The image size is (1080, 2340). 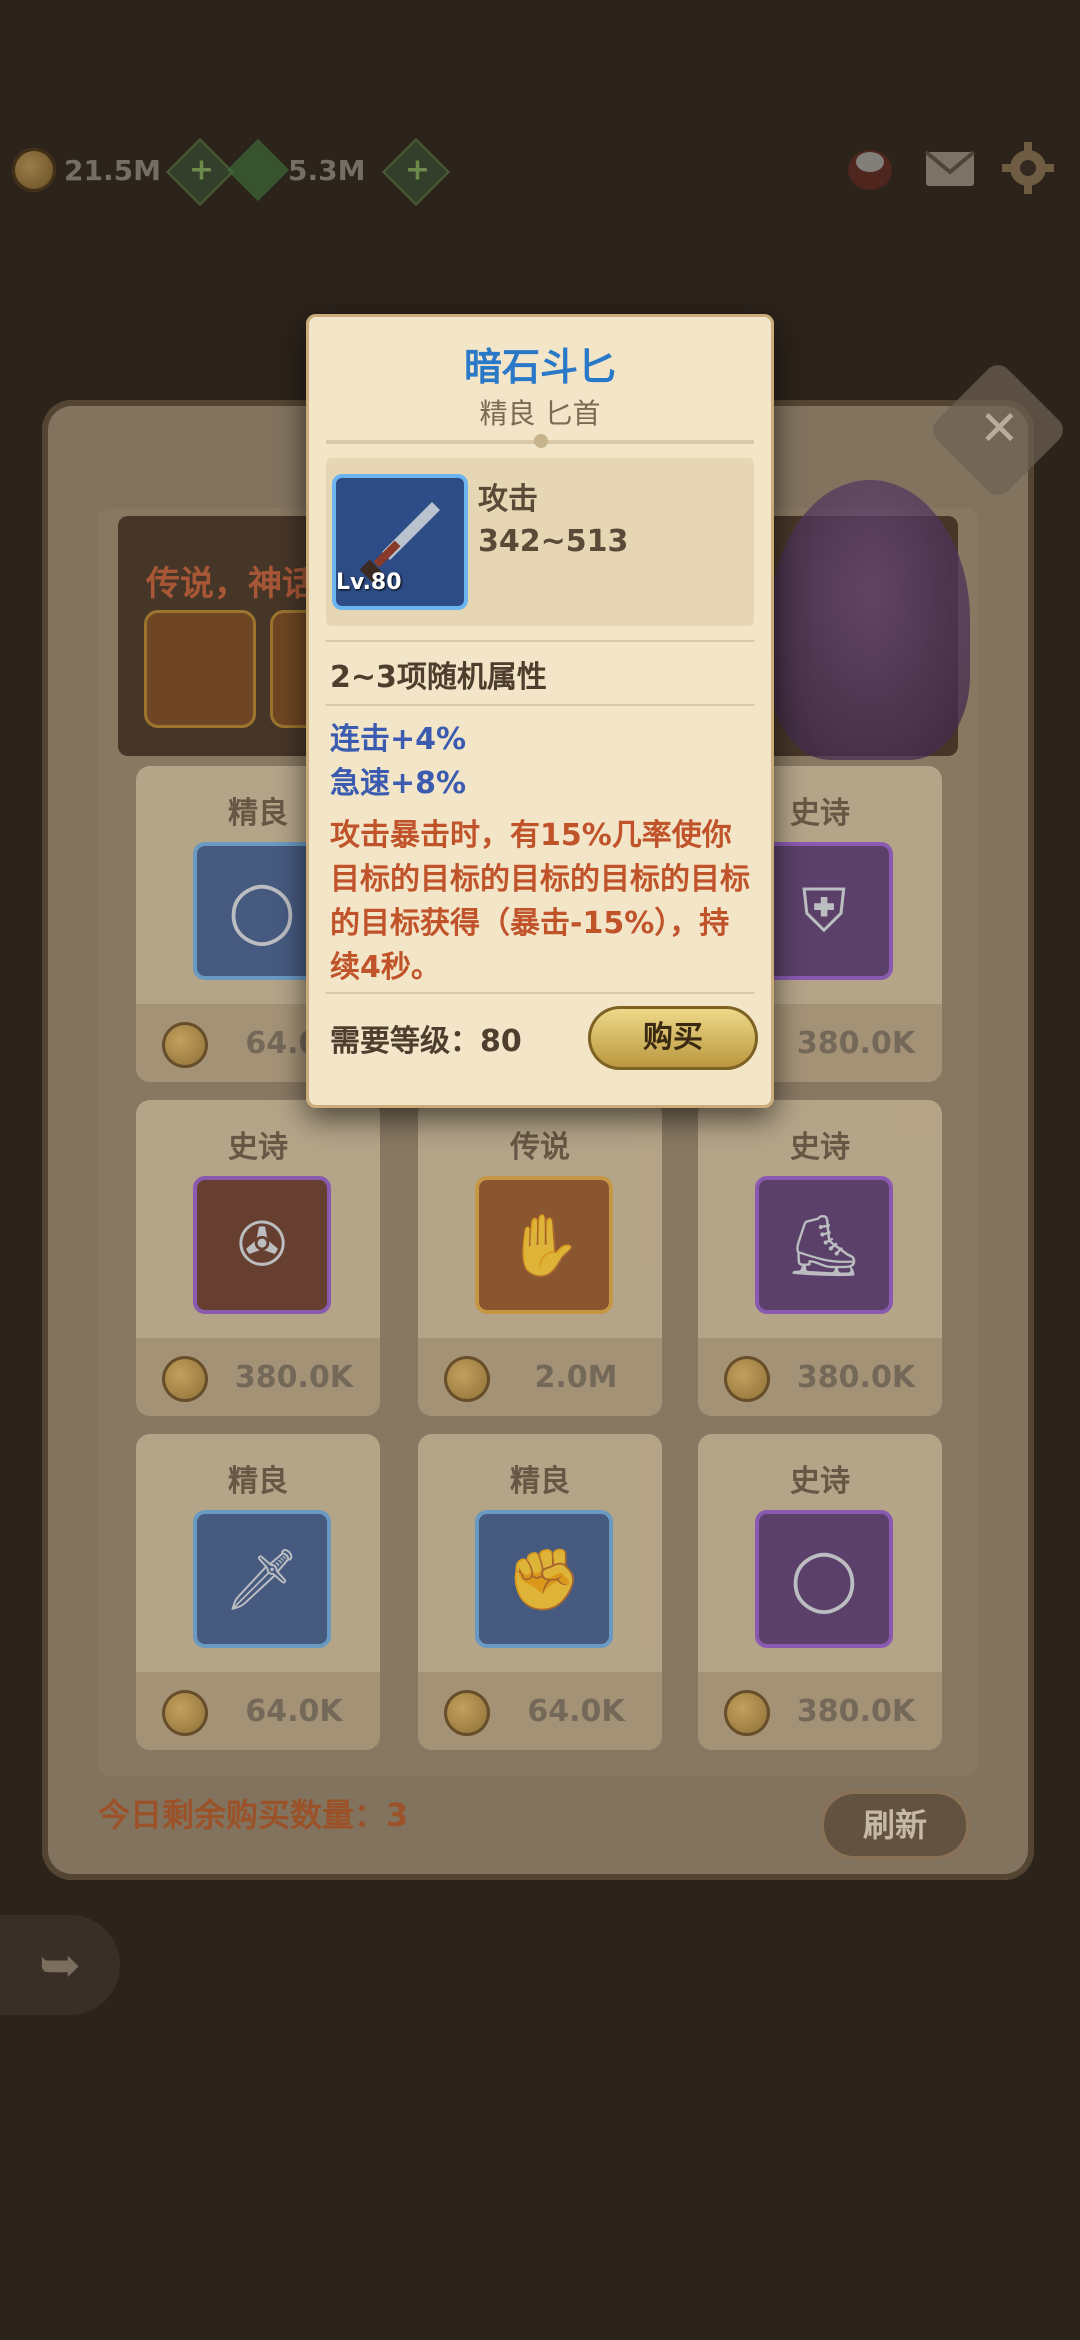 What do you see at coordinates (673, 1038) in the screenshot?
I see `buy-button: 购买` at bounding box center [673, 1038].